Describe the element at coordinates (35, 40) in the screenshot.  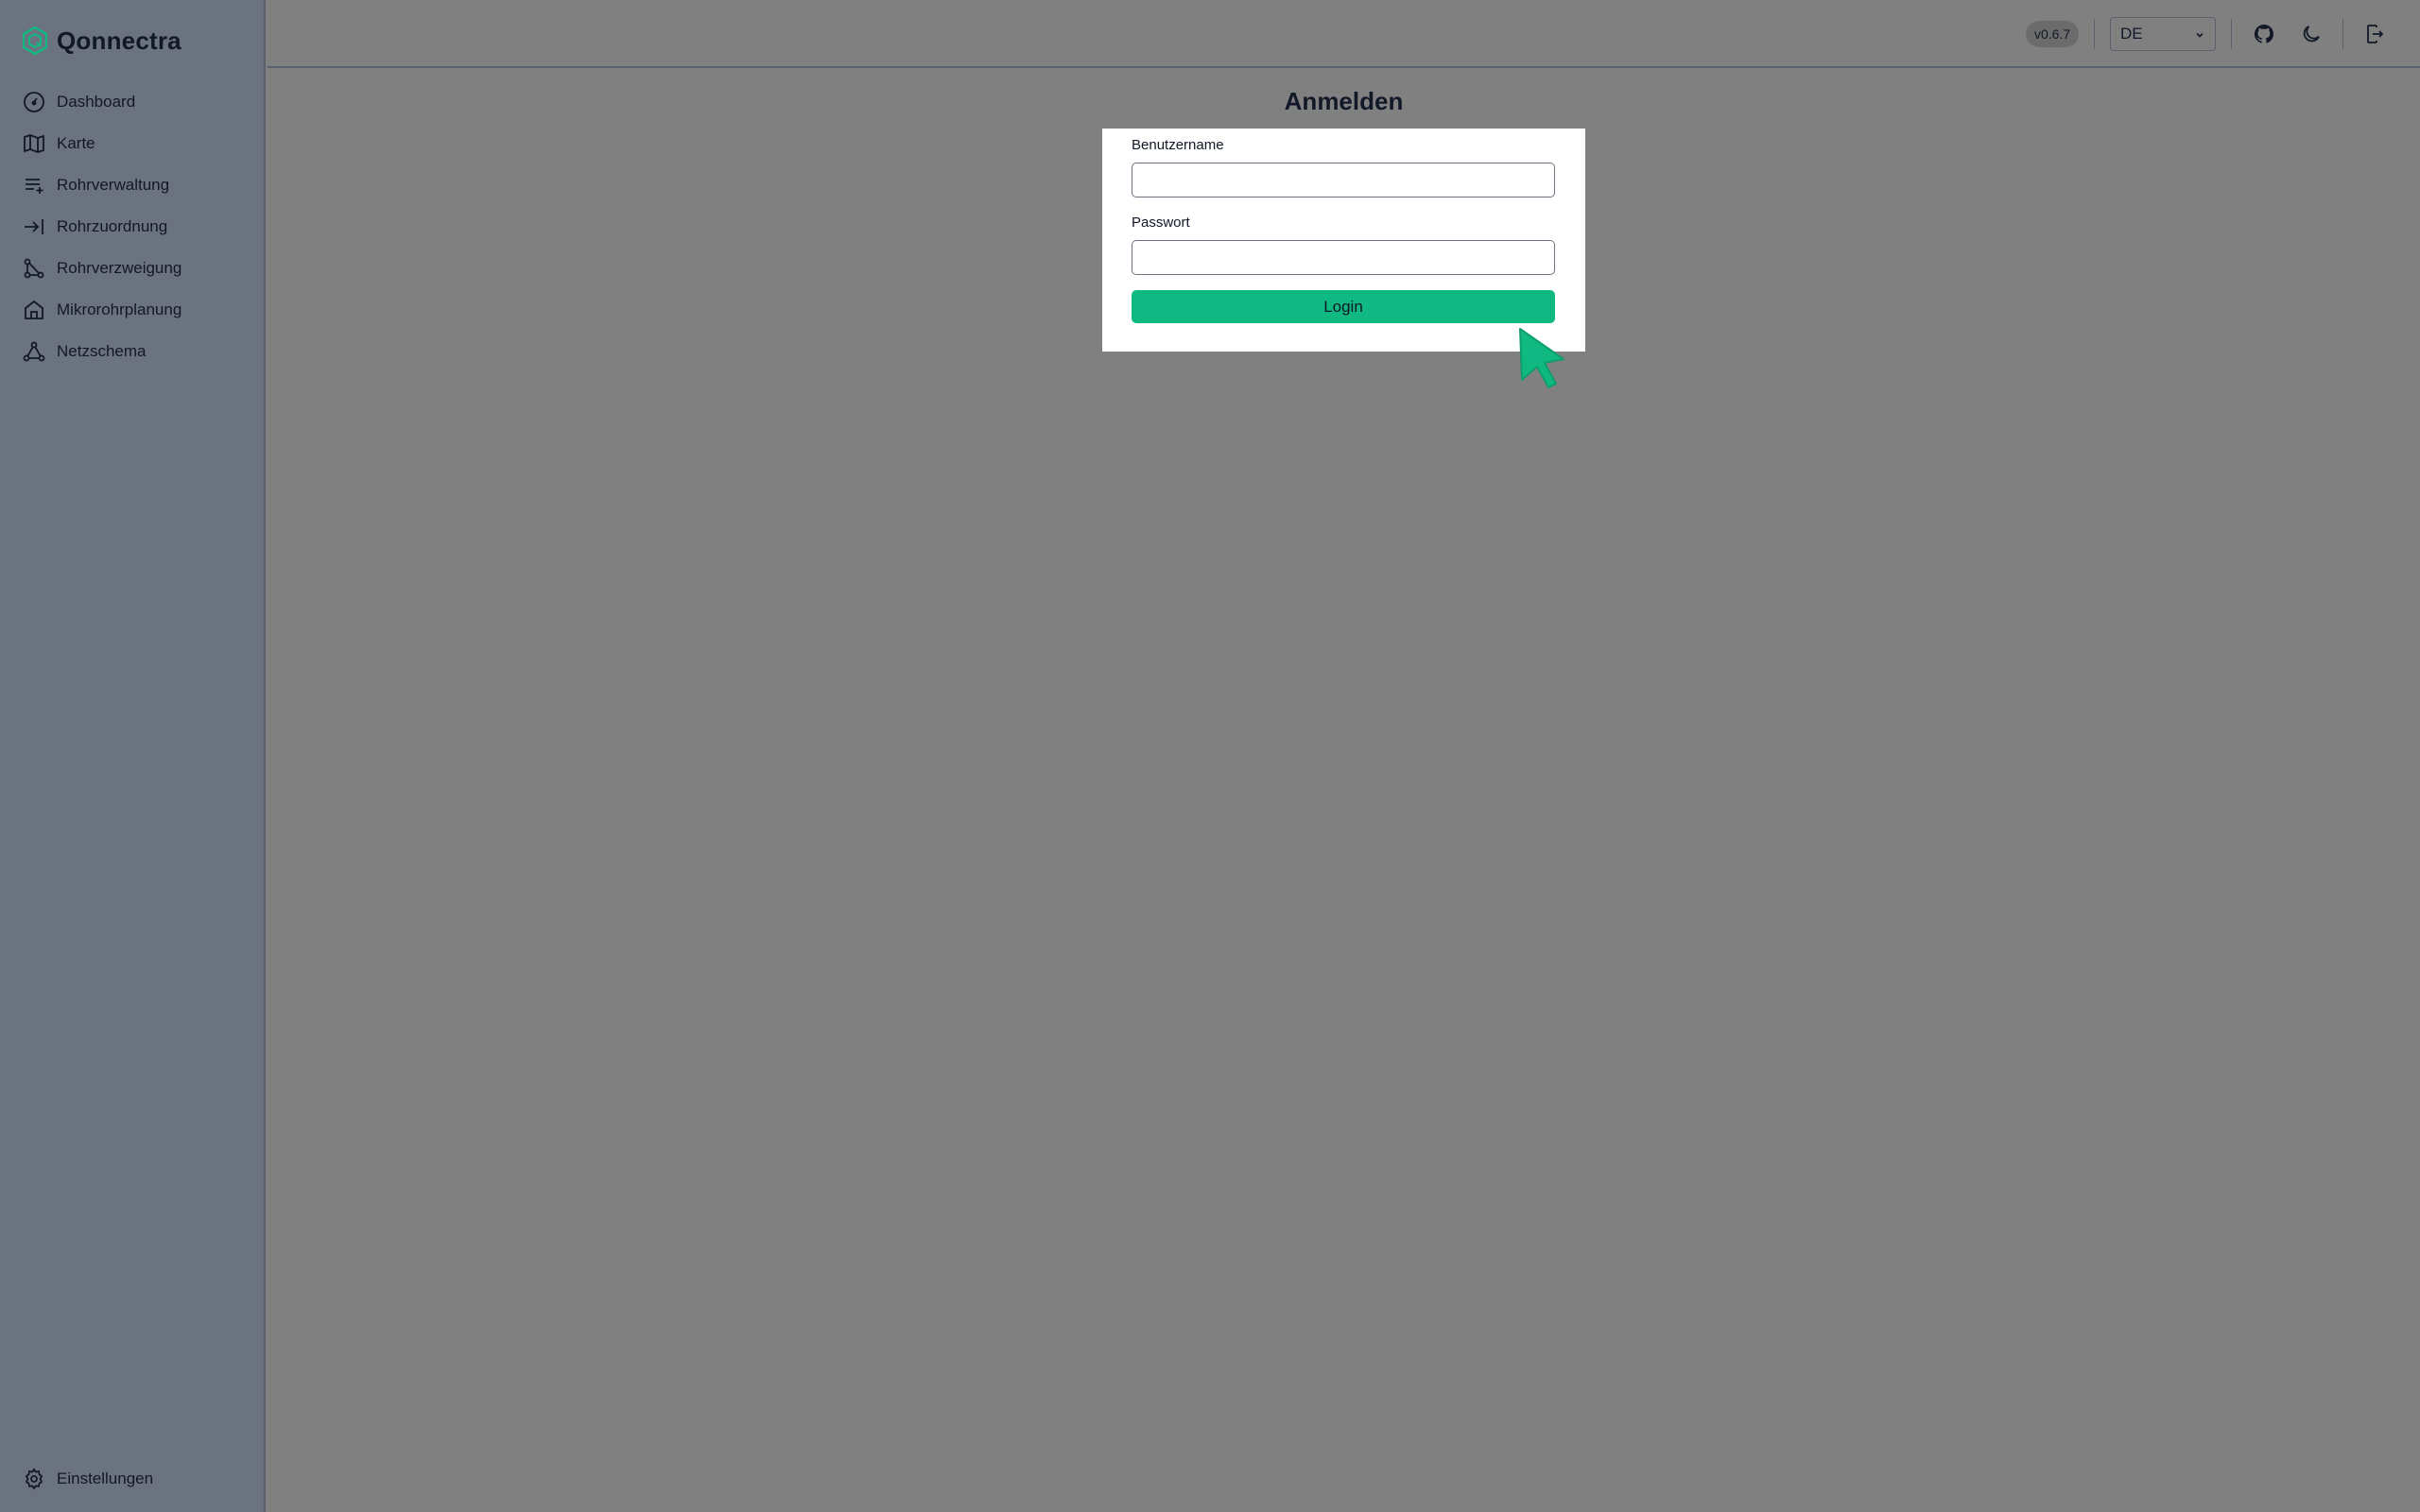
I see `qonnectra-logo-icon` at that location.